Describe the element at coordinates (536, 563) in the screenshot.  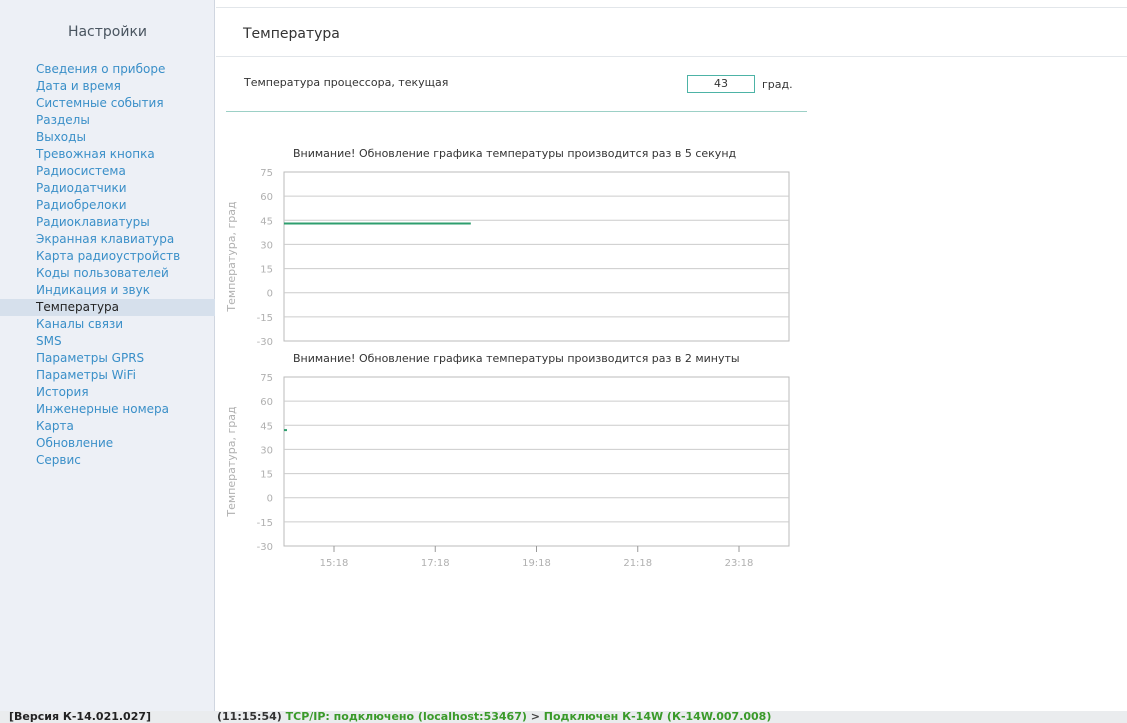
I see `x-tick-label: 19:18` at that location.